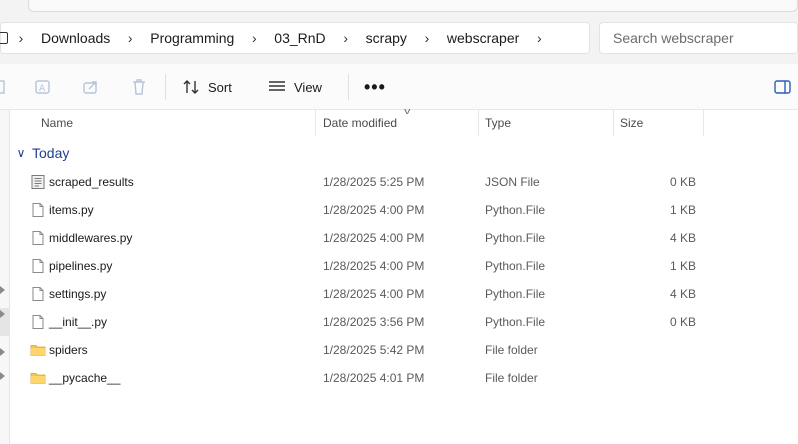  Describe the element at coordinates (374, 378) in the screenshot. I see `file-date-modified: 1/28/2025 4:01 PM` at that location.